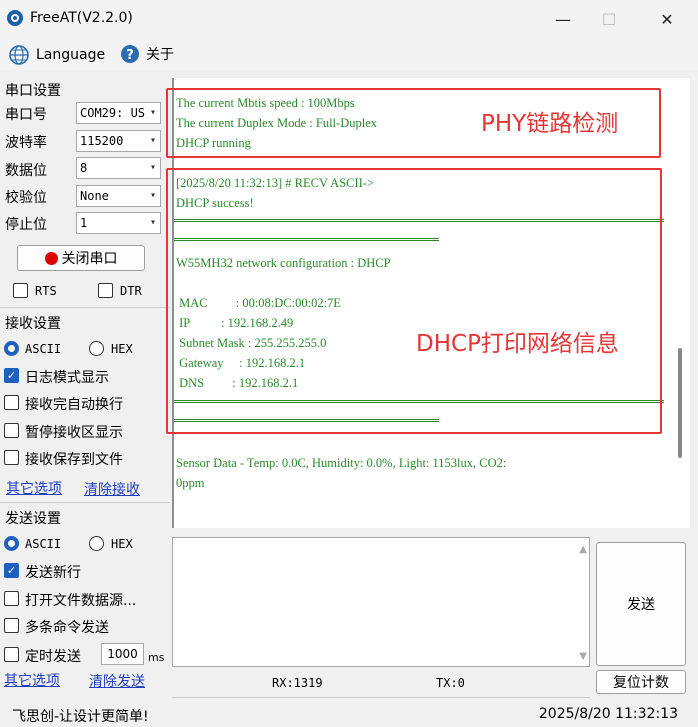  What do you see at coordinates (74, 460) in the screenshot?
I see `save-file-label: 接收保存到文件` at bounding box center [74, 460].